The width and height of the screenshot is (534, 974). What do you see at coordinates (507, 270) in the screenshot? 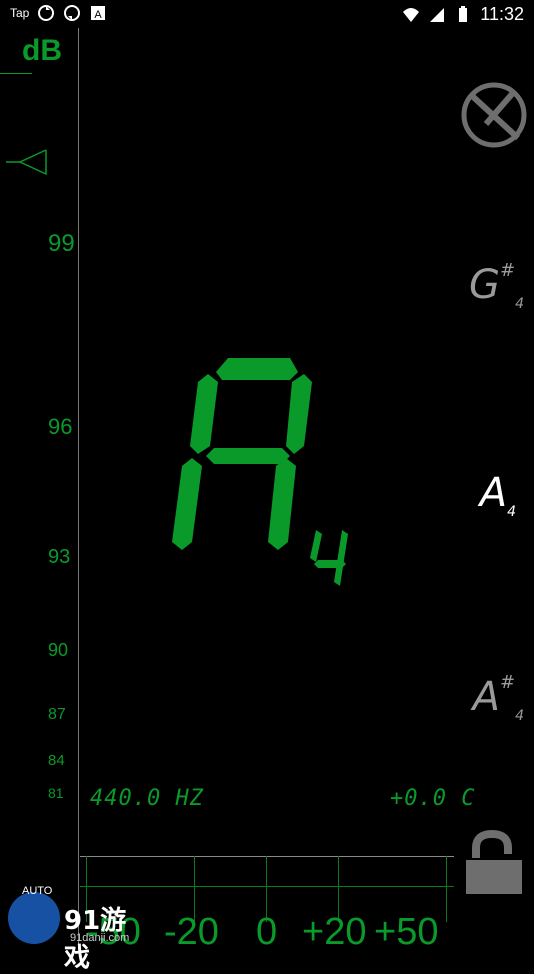
I see `note-prev-accidental: #` at bounding box center [507, 270].